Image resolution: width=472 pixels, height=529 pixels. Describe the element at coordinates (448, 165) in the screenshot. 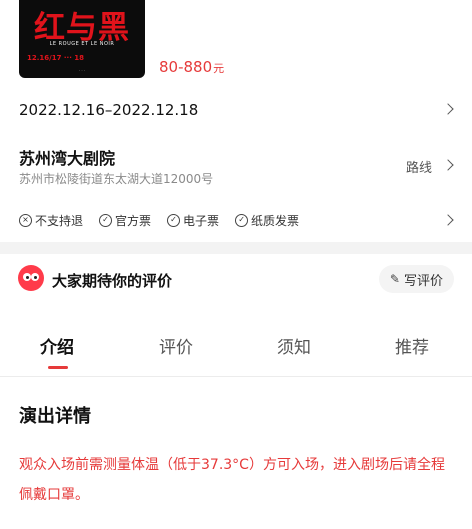

I see `chevron-right-icon` at that location.